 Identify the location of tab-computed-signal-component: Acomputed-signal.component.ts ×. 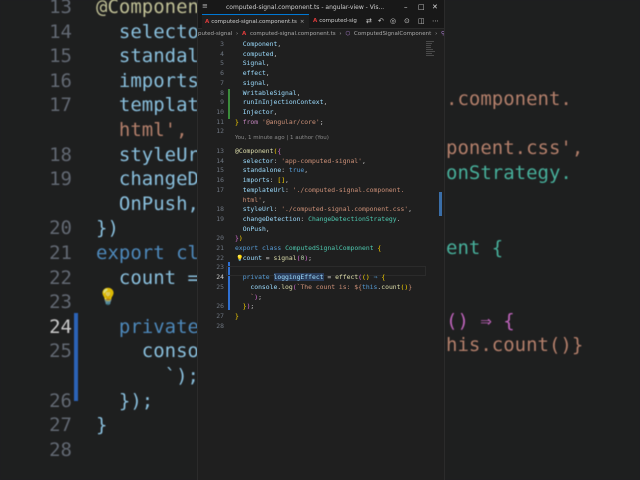
(255, 21).